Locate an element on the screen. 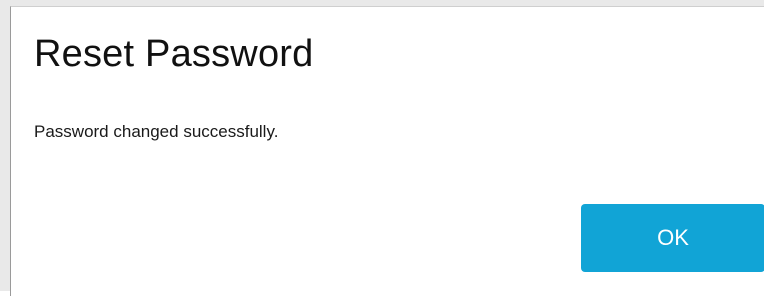 The height and width of the screenshot is (296, 764). ok-button: OK is located at coordinates (672, 238).